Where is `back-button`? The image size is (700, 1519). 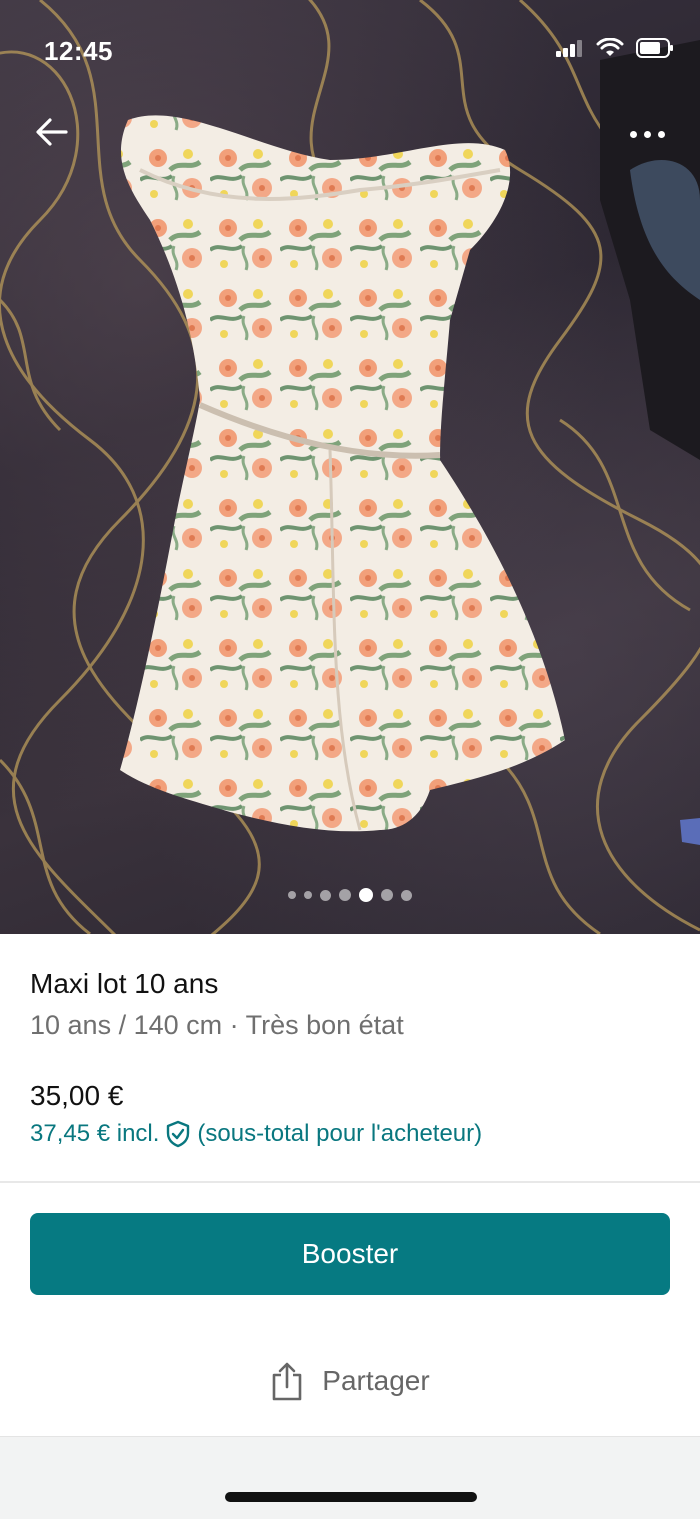
back-button is located at coordinates (52, 132).